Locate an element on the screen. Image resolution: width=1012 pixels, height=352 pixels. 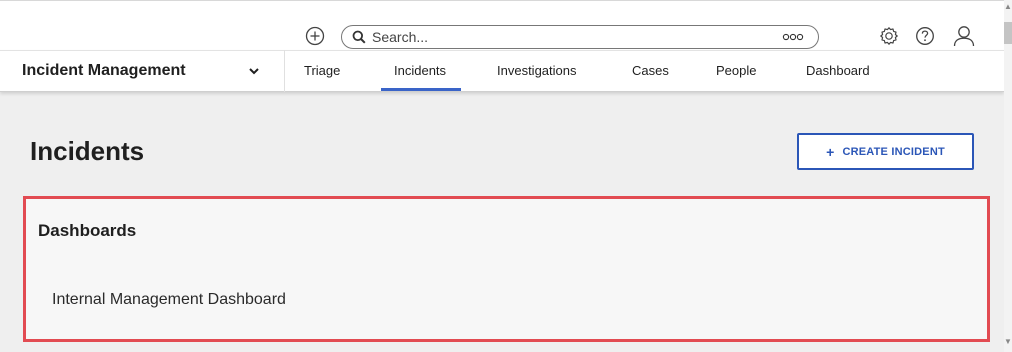
tab-incidents: Incidents is located at coordinates (420, 71).